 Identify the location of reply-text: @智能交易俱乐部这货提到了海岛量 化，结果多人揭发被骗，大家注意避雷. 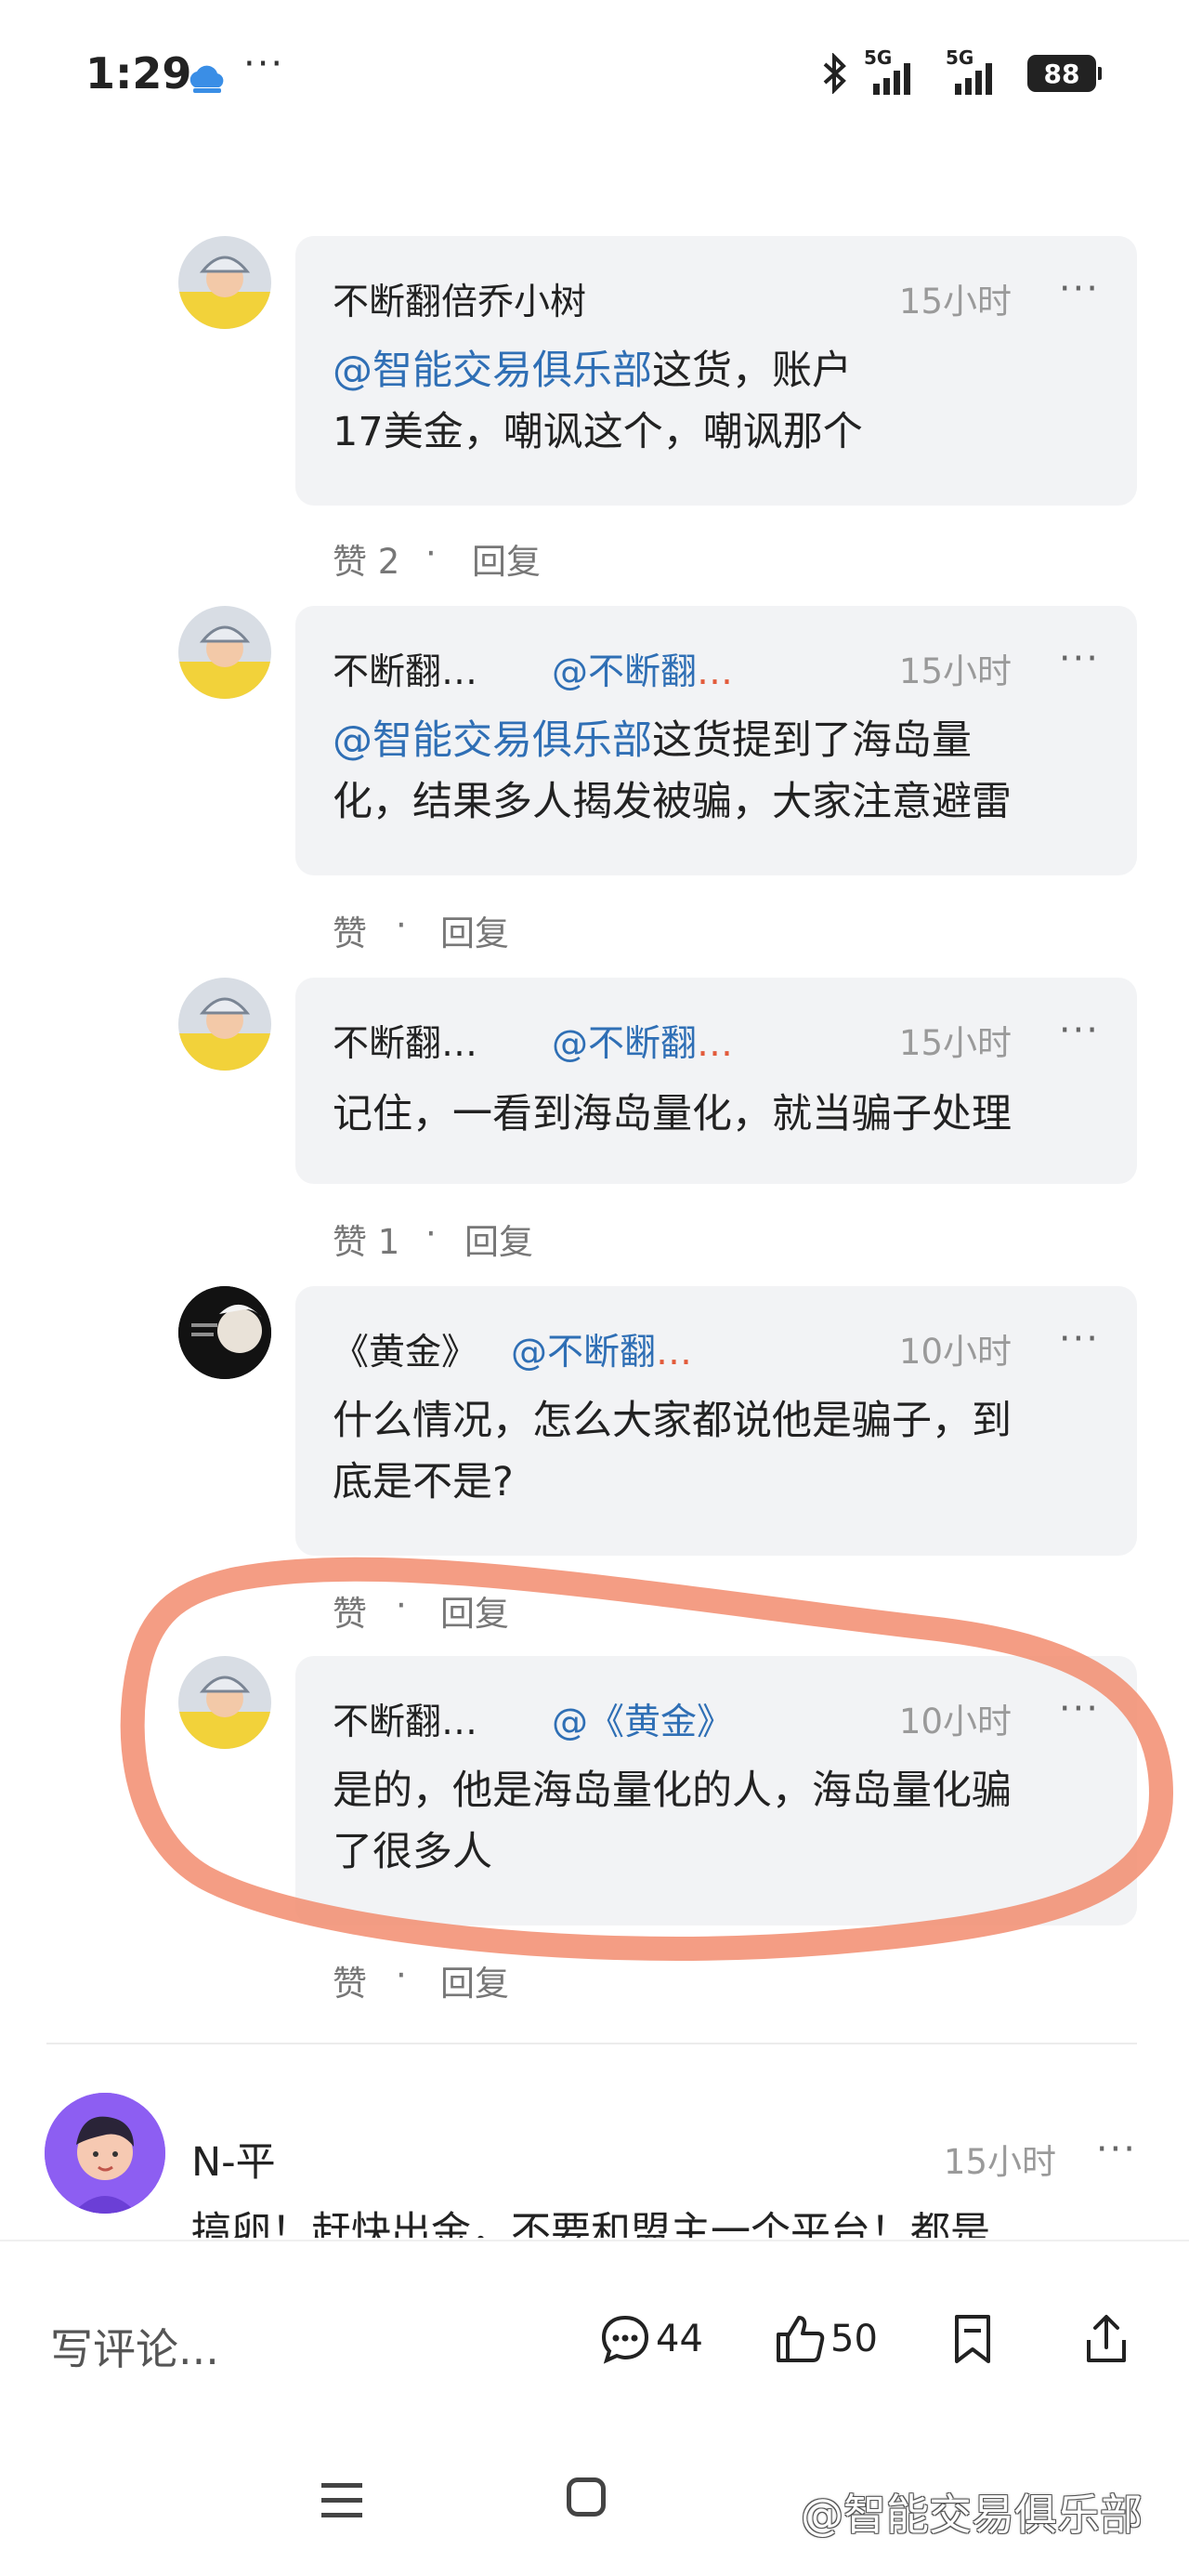
(672, 771).